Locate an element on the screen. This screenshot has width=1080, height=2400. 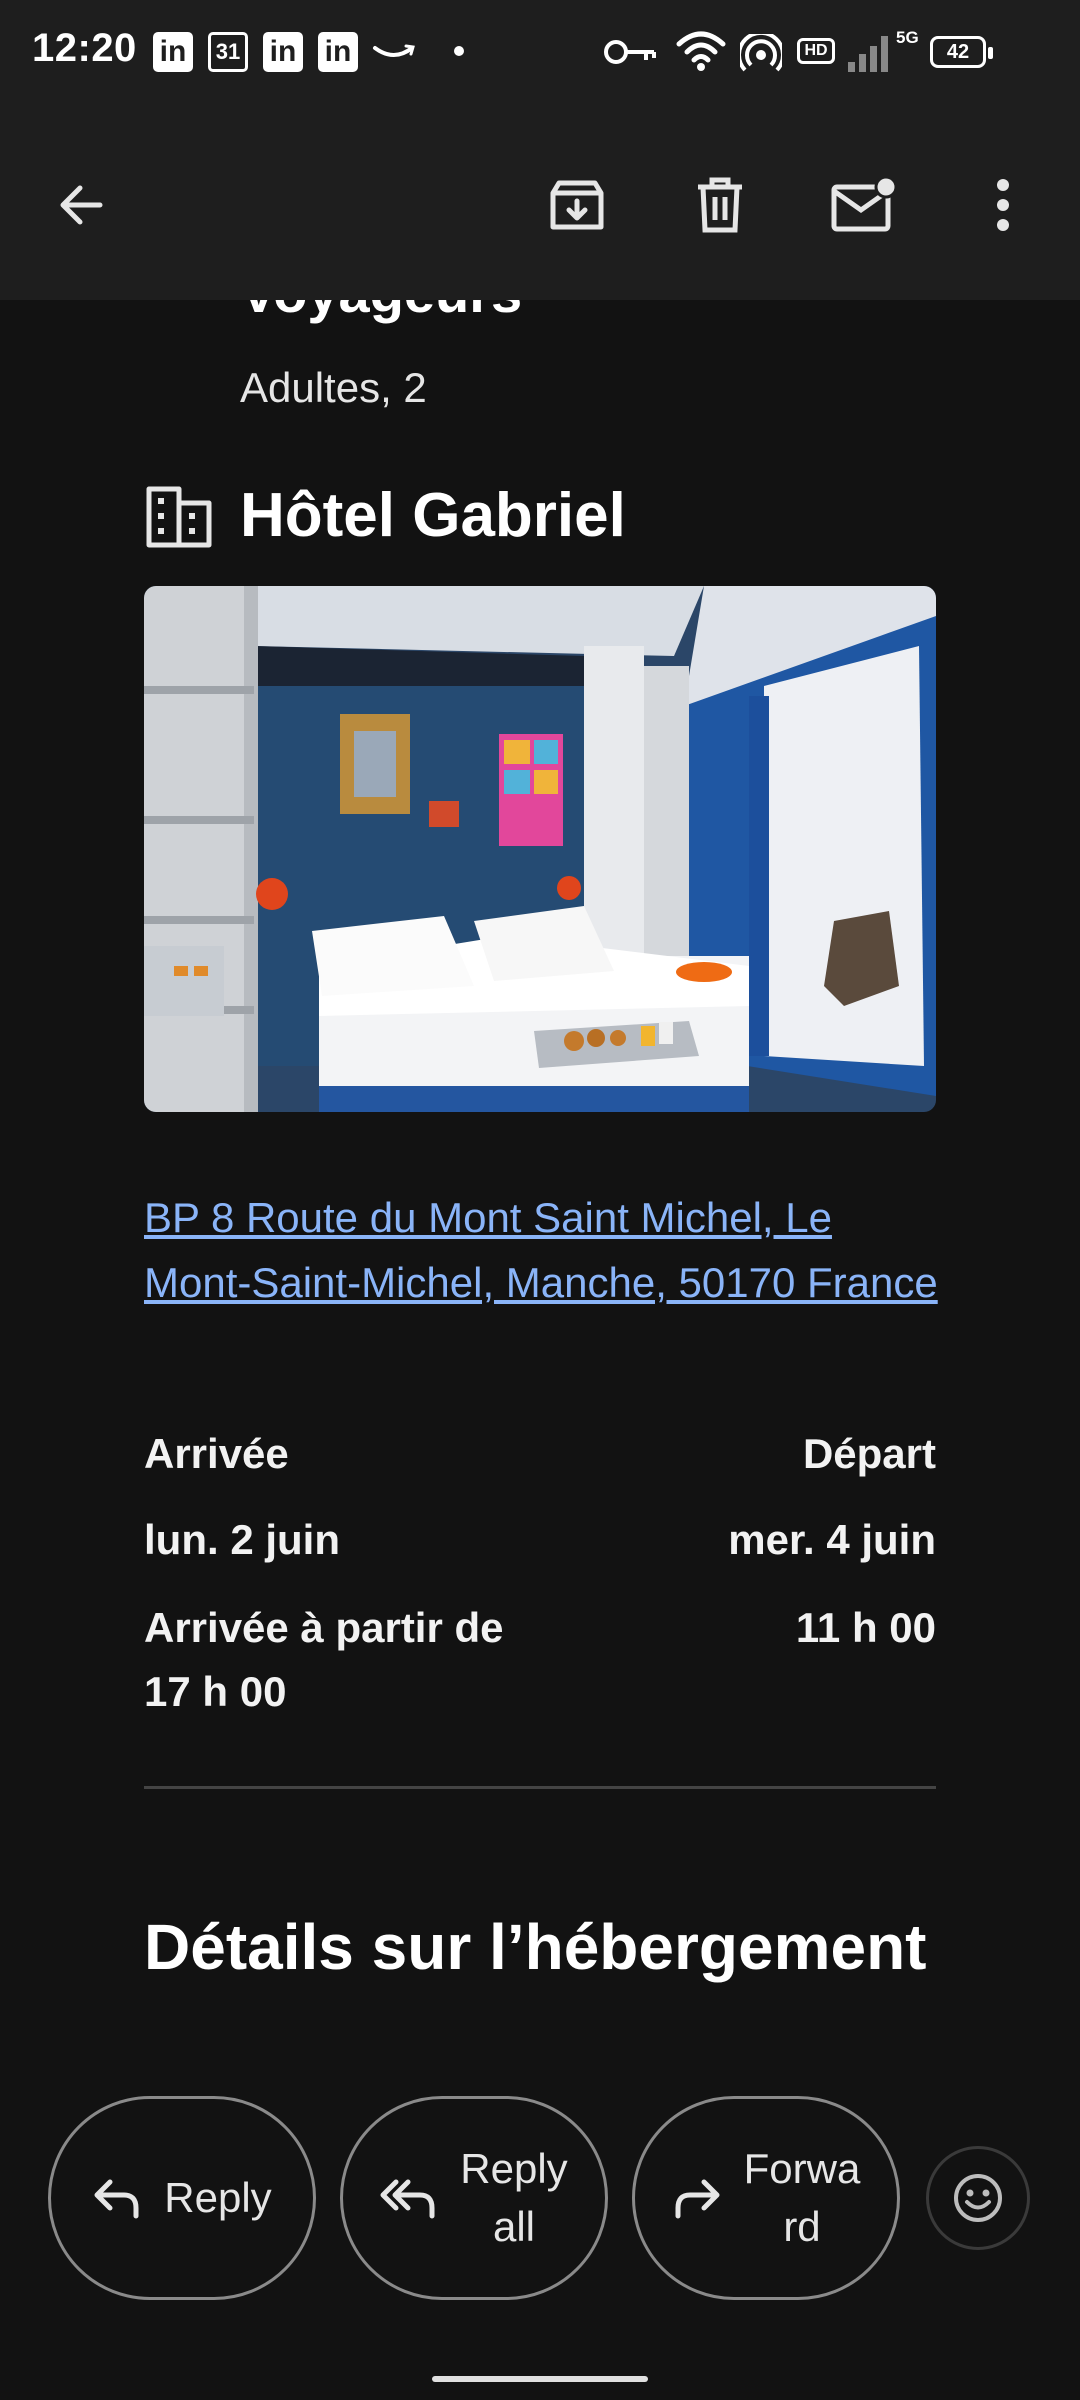
calendar-icon: 31 is located at coordinates (228, 52).